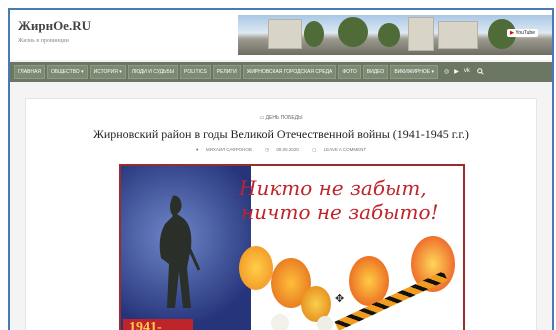 This screenshot has width=556, height=330. I want to click on nav-item-religion: РЕЛИГИ, so click(226, 72).